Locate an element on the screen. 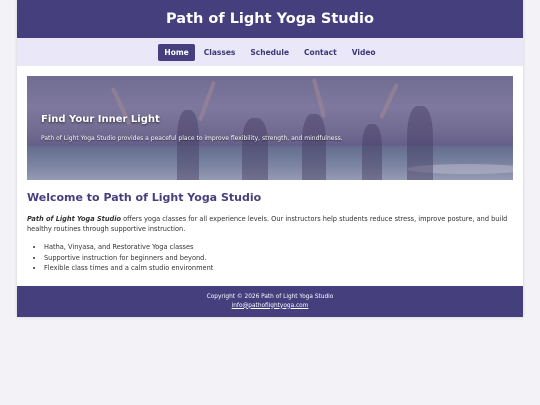 The width and height of the screenshot is (540, 405). nav-home: Home is located at coordinates (176, 52).